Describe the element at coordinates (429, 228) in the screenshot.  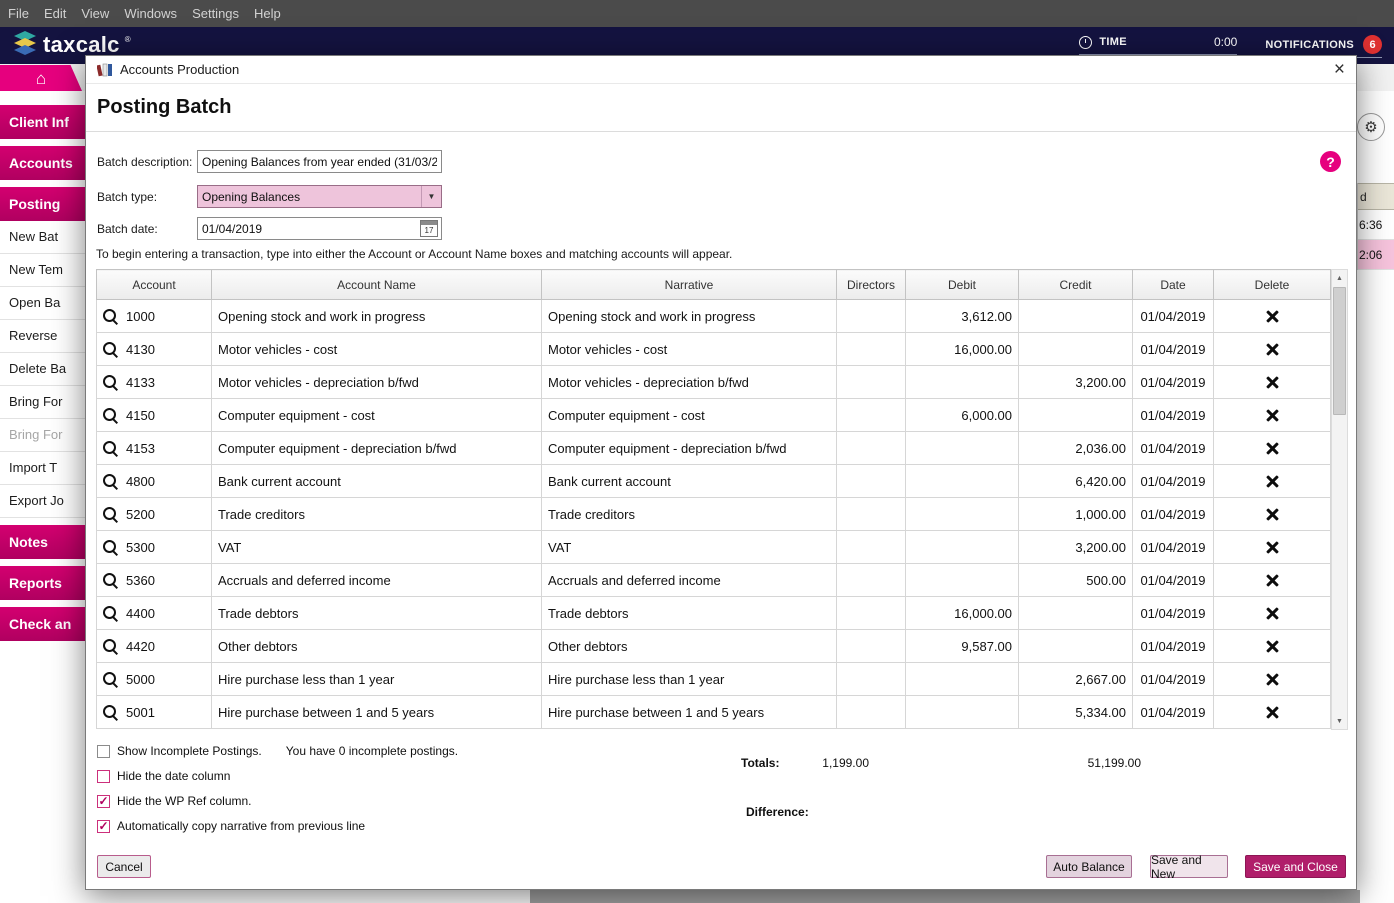
I see `calendar-icon: 17` at that location.